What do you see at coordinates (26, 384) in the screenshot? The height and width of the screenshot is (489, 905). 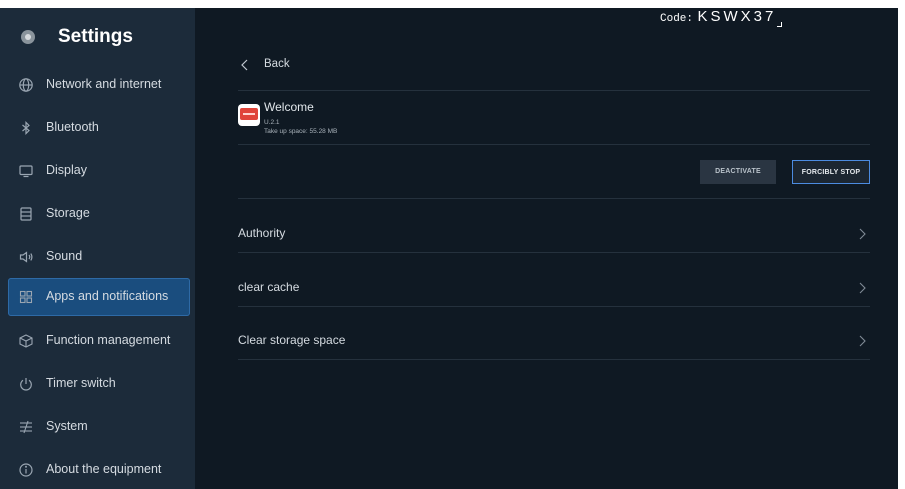 I see `power-icon` at bounding box center [26, 384].